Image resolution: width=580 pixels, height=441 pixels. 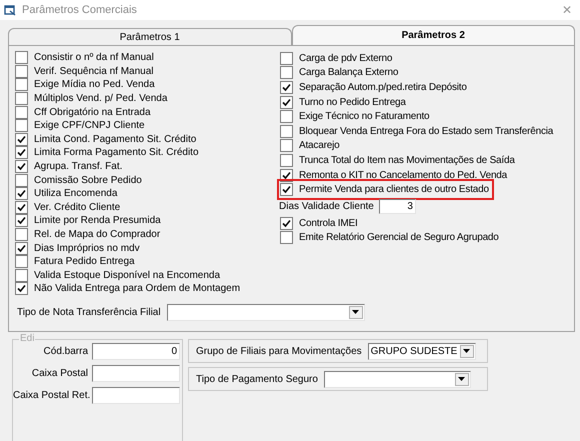 I want to click on option-label: Exige Mídia no Ped. Venda, so click(x=94, y=85).